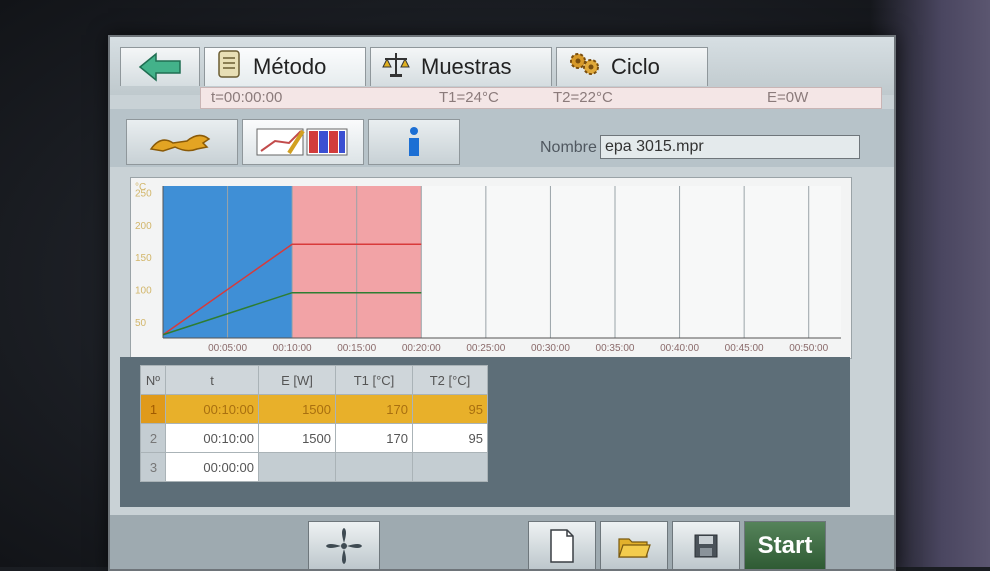  I want to click on cell-num: 2, so click(153, 438).